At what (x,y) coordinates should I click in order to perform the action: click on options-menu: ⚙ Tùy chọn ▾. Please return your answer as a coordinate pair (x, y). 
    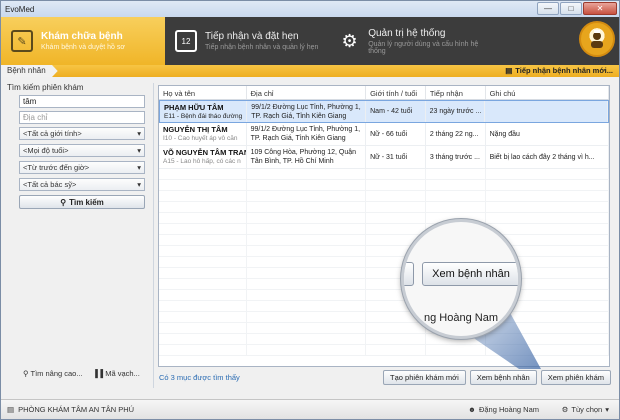
    Looking at the image, I should click on (585, 409).